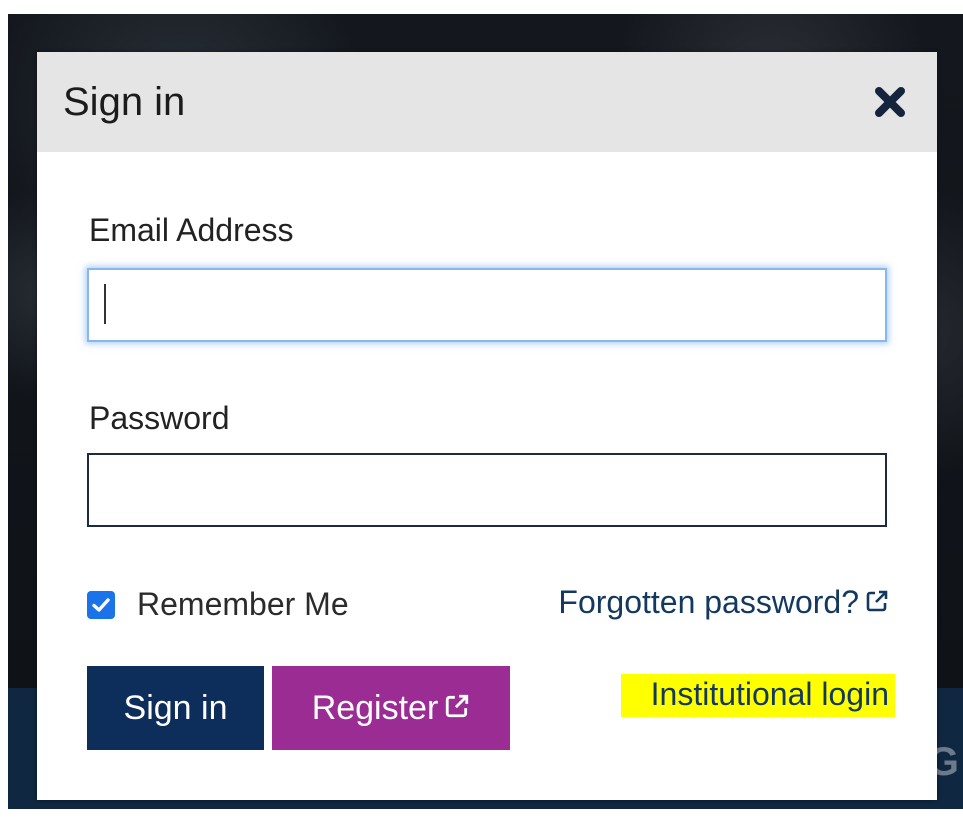 The image size is (963, 821). I want to click on sign-in-button-label: Sign in, so click(175, 707).